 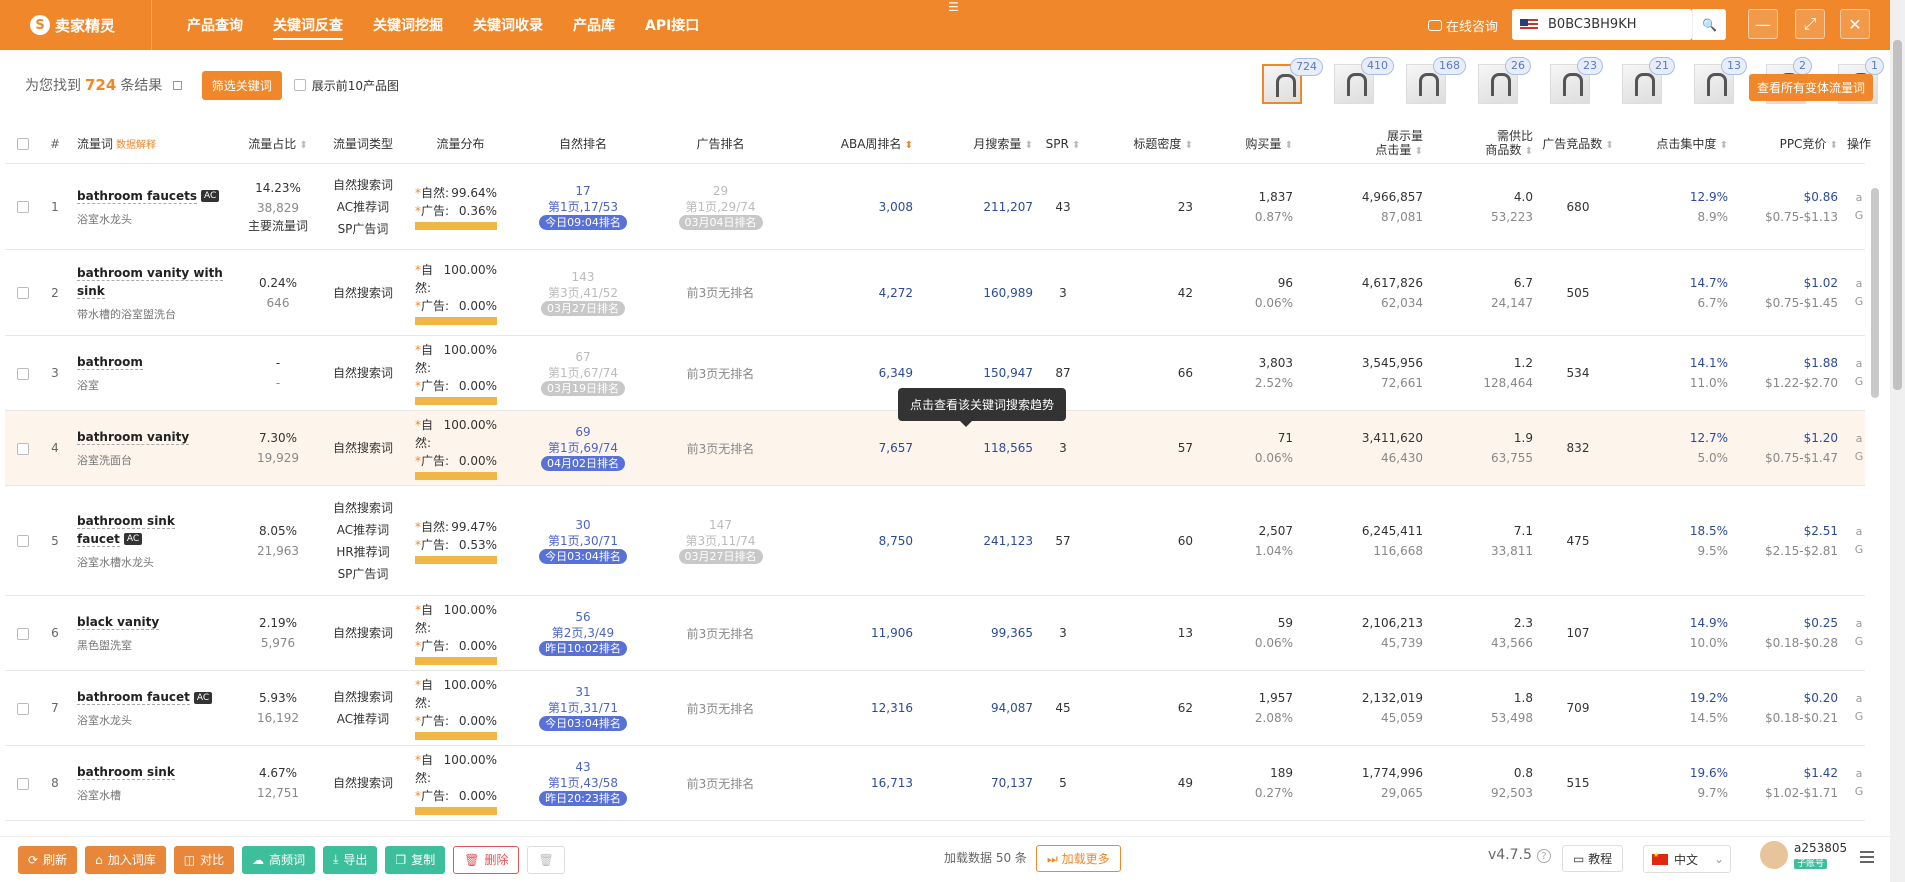 What do you see at coordinates (1675, 143) in the screenshot?
I see `header-click-concentration: 点击集中度` at bounding box center [1675, 143].